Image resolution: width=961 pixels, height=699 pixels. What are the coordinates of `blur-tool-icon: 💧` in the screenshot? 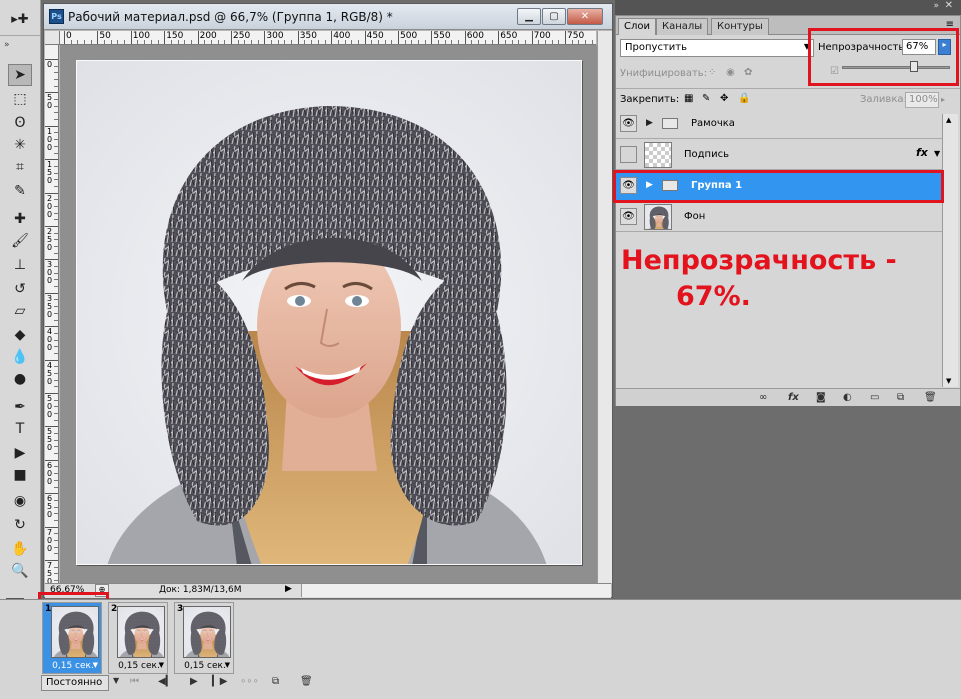 It's located at (20, 357).